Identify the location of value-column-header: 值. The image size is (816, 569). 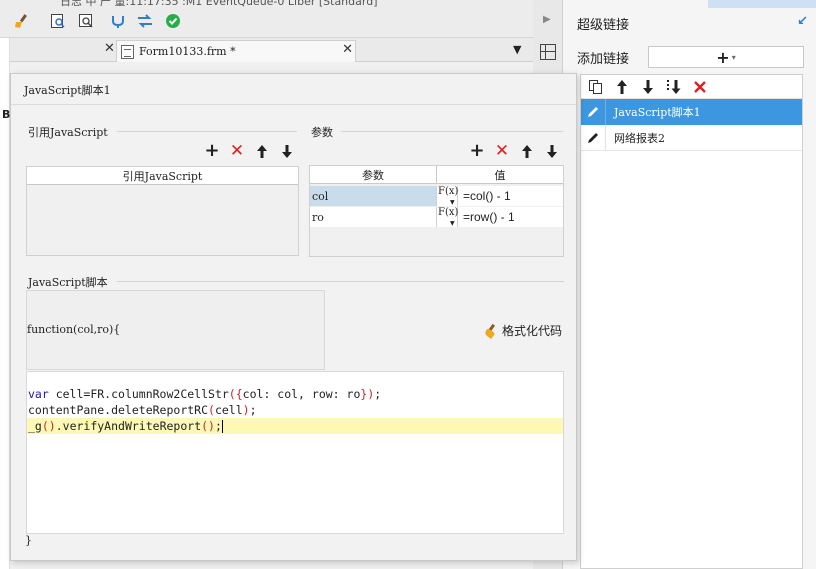
(500, 175).